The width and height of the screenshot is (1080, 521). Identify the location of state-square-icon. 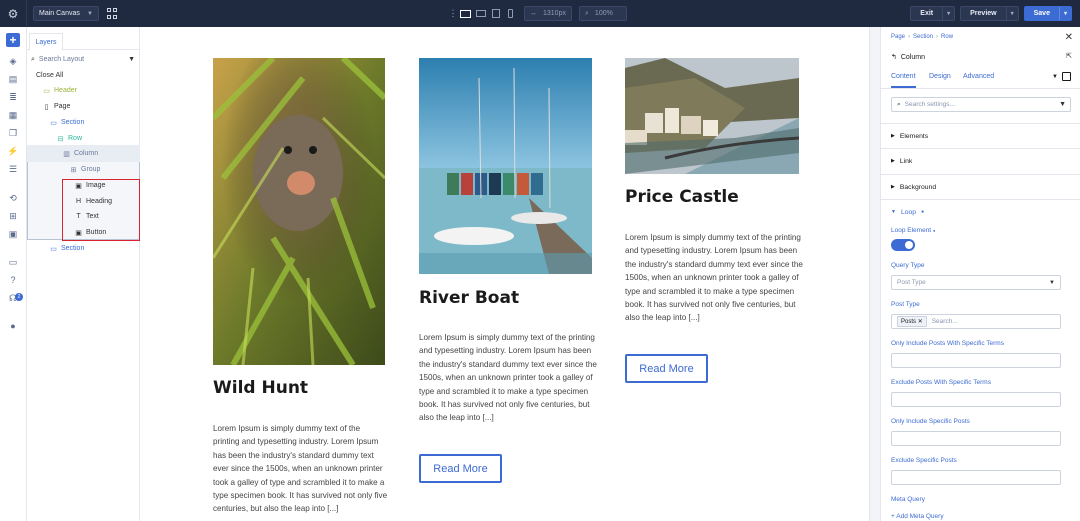
(1066, 76).